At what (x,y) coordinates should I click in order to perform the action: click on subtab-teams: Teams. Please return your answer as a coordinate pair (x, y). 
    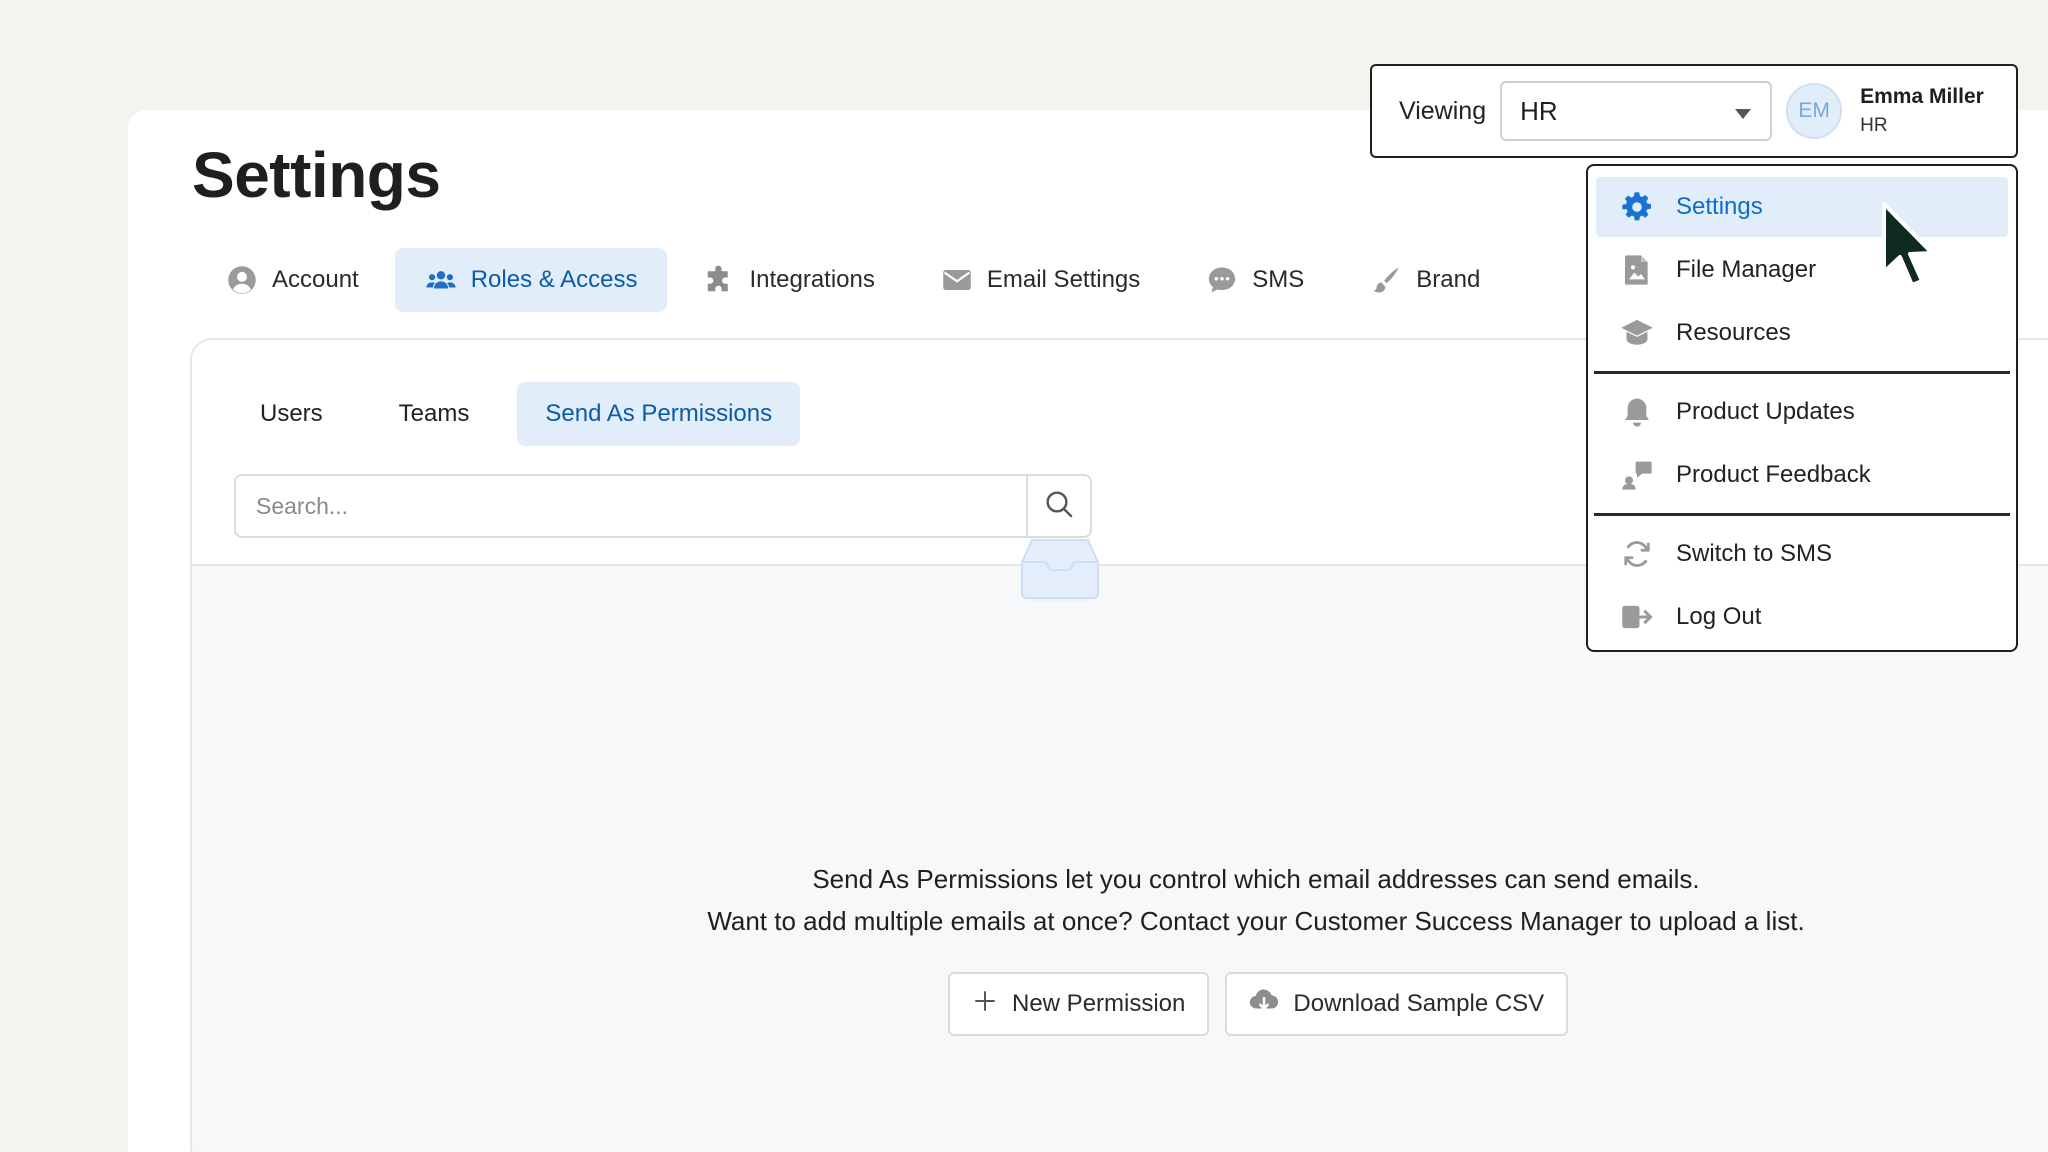
    Looking at the image, I should click on (434, 414).